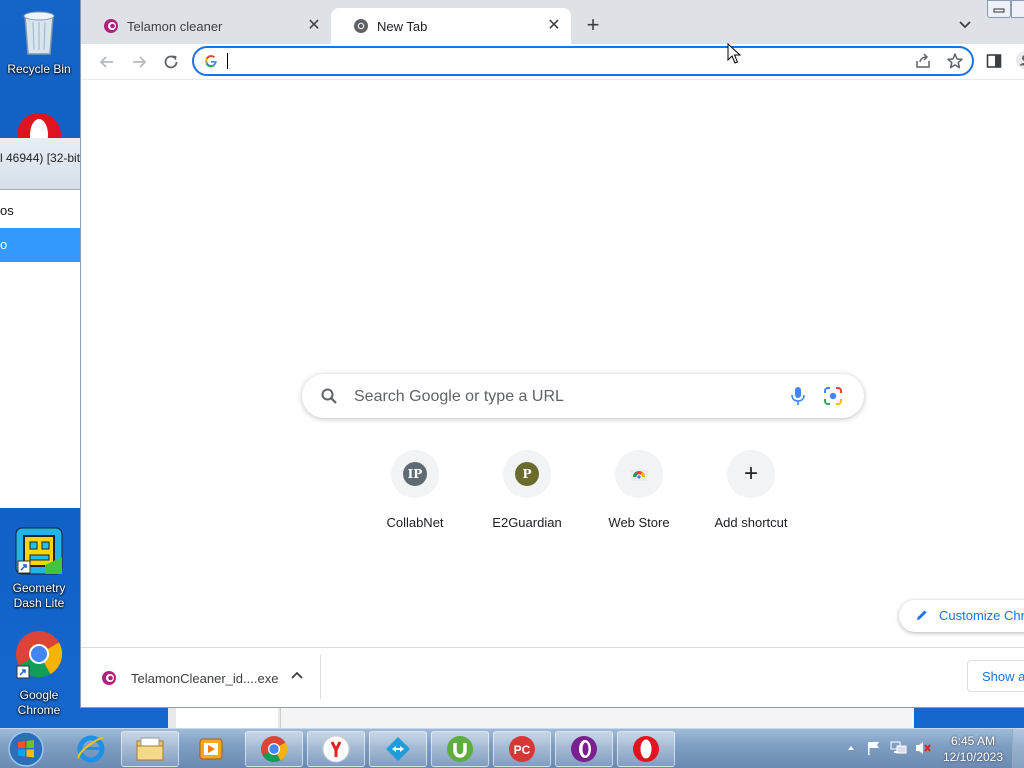 This screenshot has height=768, width=1024. I want to click on tab-new-tab: New Tab ✕, so click(451, 26).